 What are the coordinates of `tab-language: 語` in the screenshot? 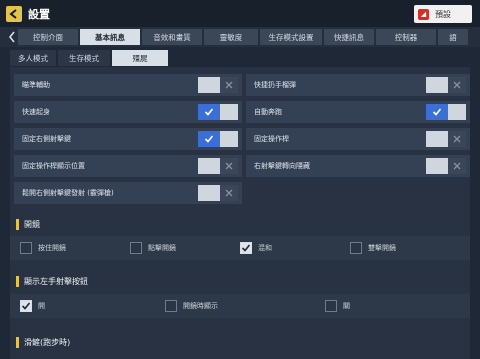 It's located at (453, 37).